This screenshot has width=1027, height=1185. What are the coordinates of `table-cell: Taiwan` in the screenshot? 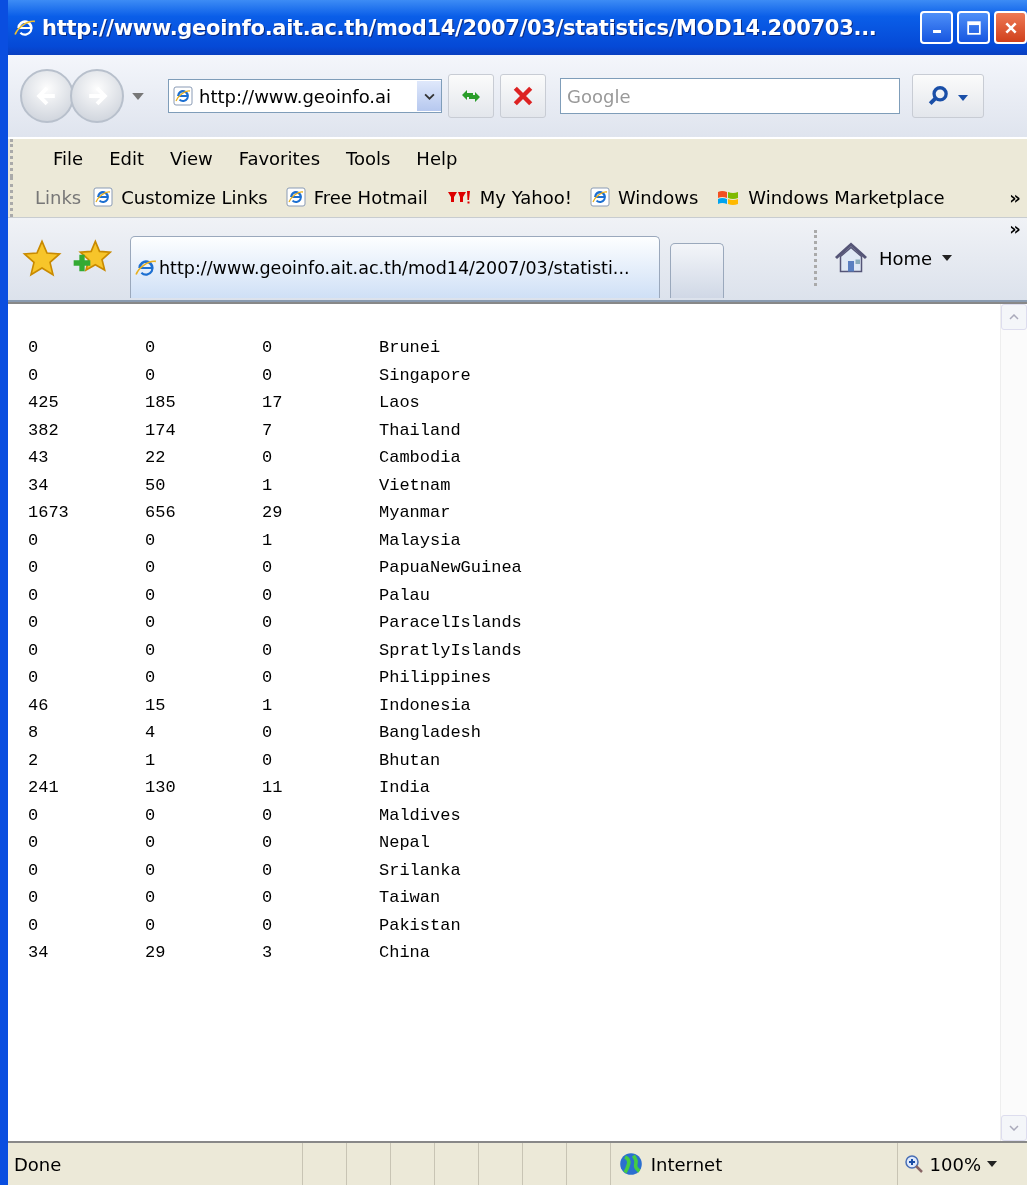 It's located at (410, 898).